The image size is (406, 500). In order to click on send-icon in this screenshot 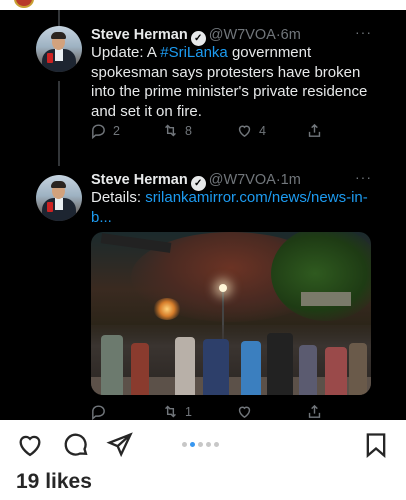, I will do `click(120, 445)`.